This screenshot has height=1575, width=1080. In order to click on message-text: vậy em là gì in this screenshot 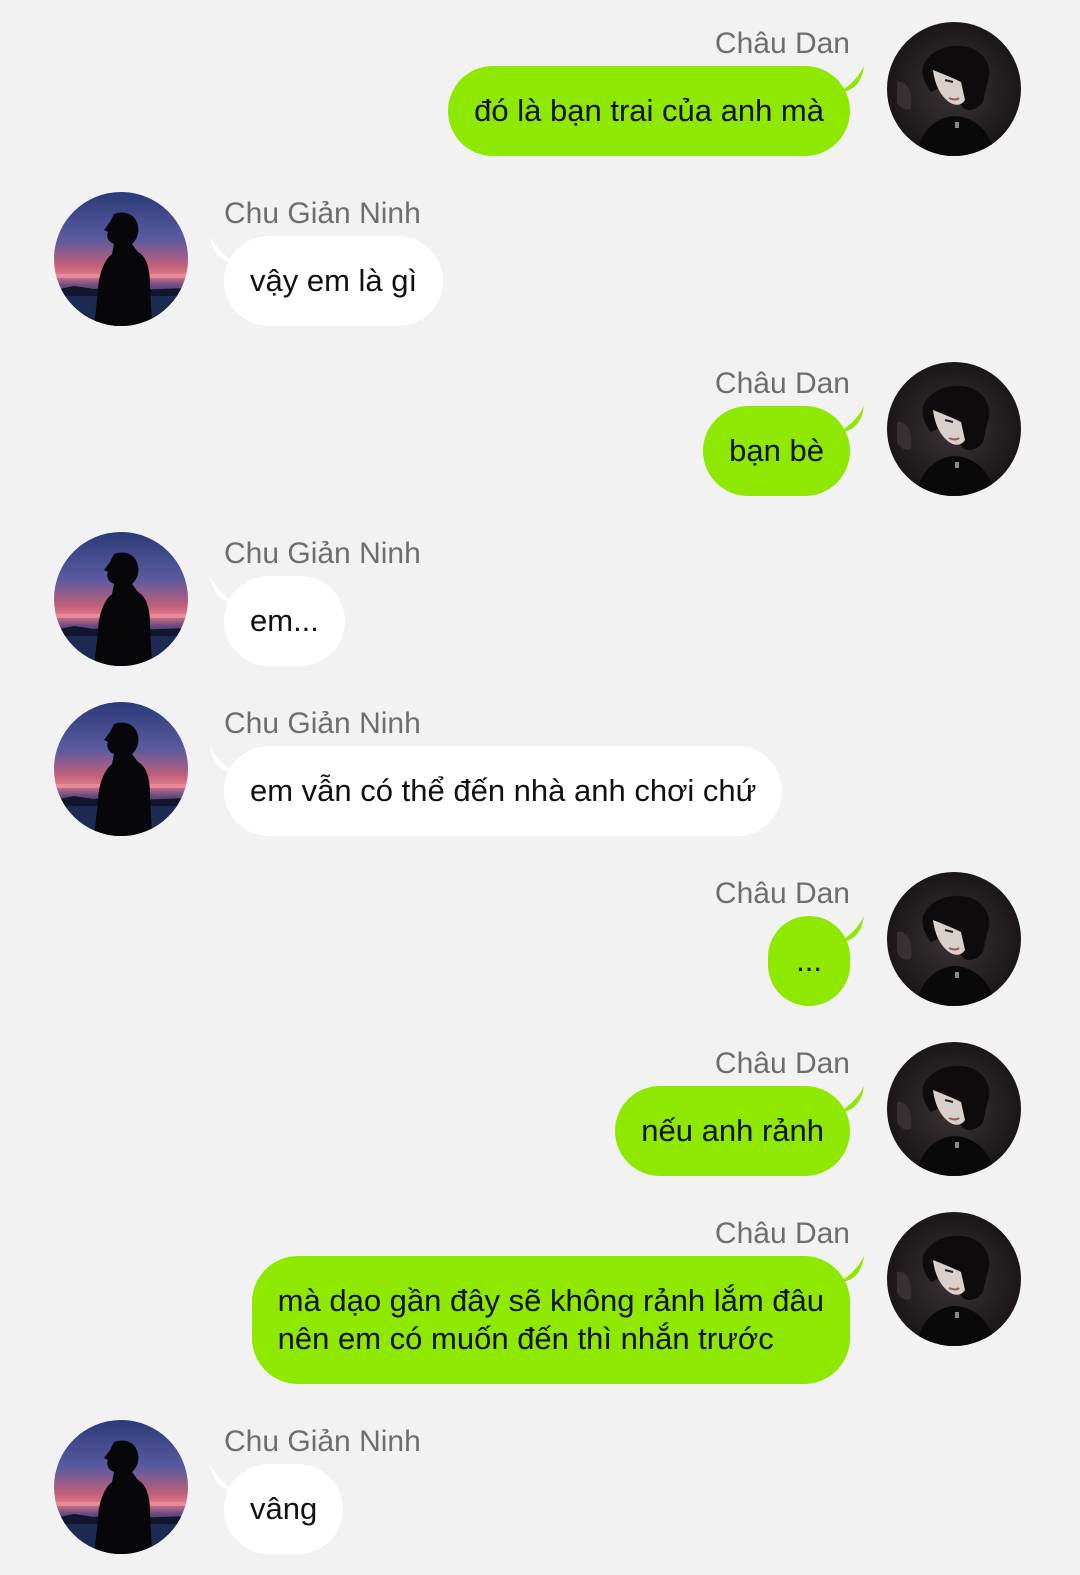, I will do `click(334, 280)`.